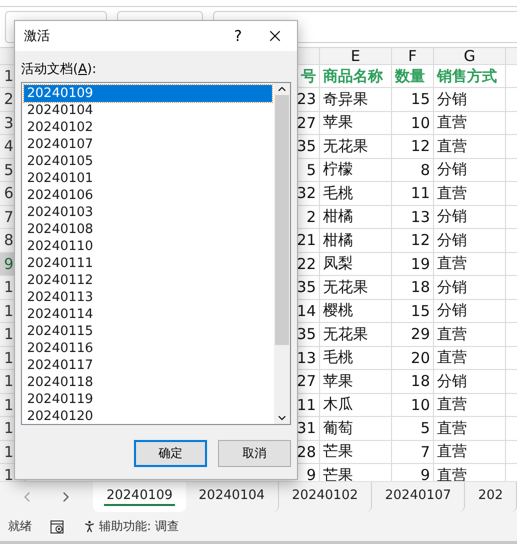 Image resolution: width=517 pixels, height=544 pixels. Describe the element at coordinates (254, 453) in the screenshot. I see `dialog-button: 取消` at that location.